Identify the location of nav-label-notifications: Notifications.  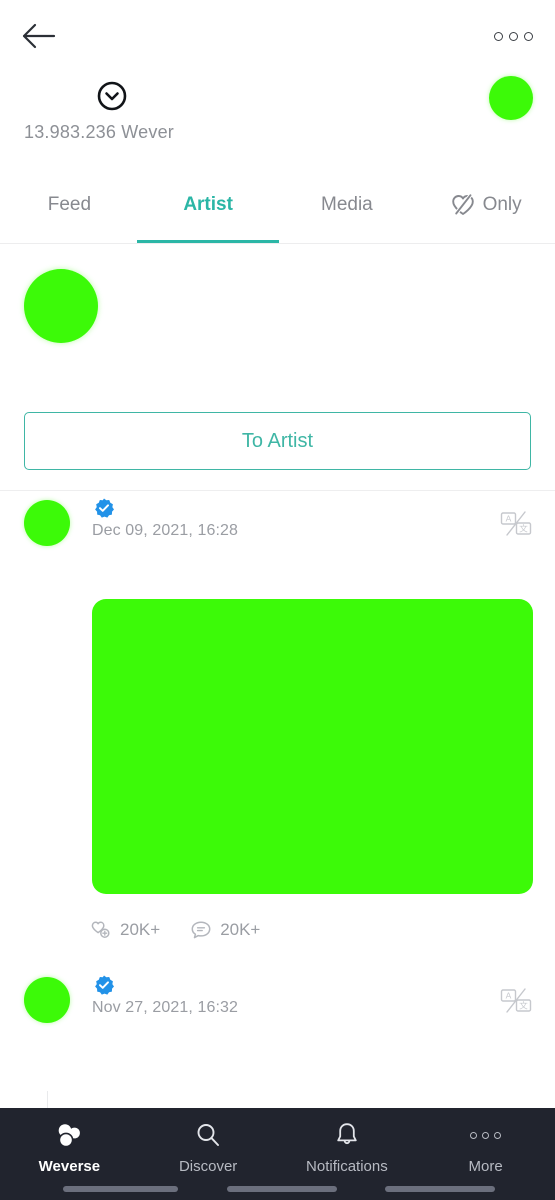
(347, 1166).